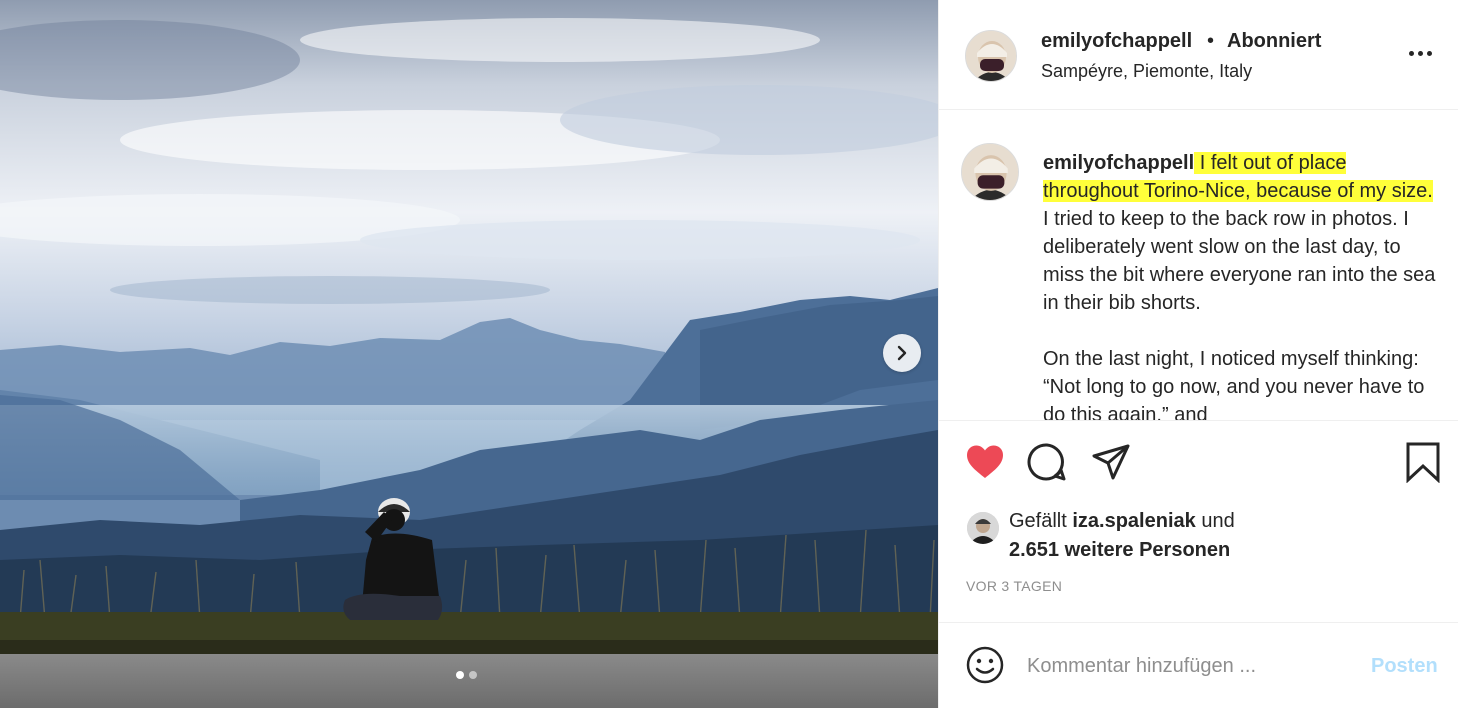 The image size is (1458, 708). Describe the element at coordinates (1411, 53) in the screenshot. I see `more-horizontal-icon` at that location.